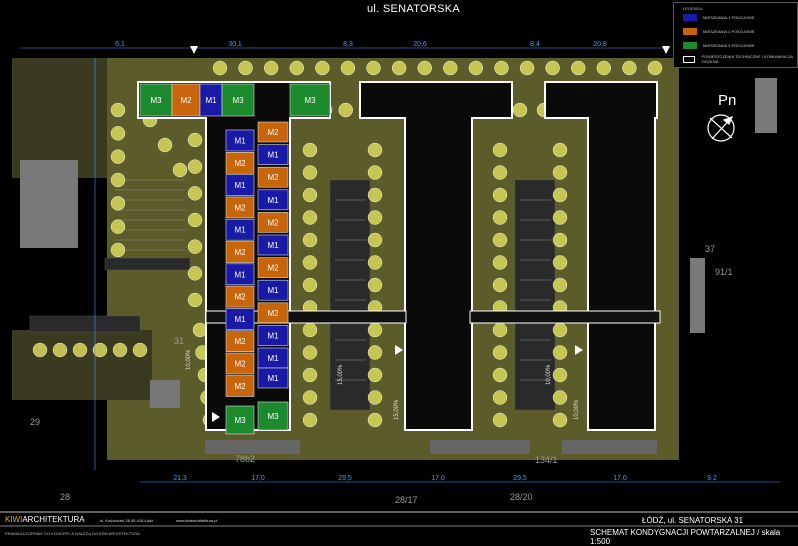  I want to click on legend-swatch-m3, so click(690, 45).